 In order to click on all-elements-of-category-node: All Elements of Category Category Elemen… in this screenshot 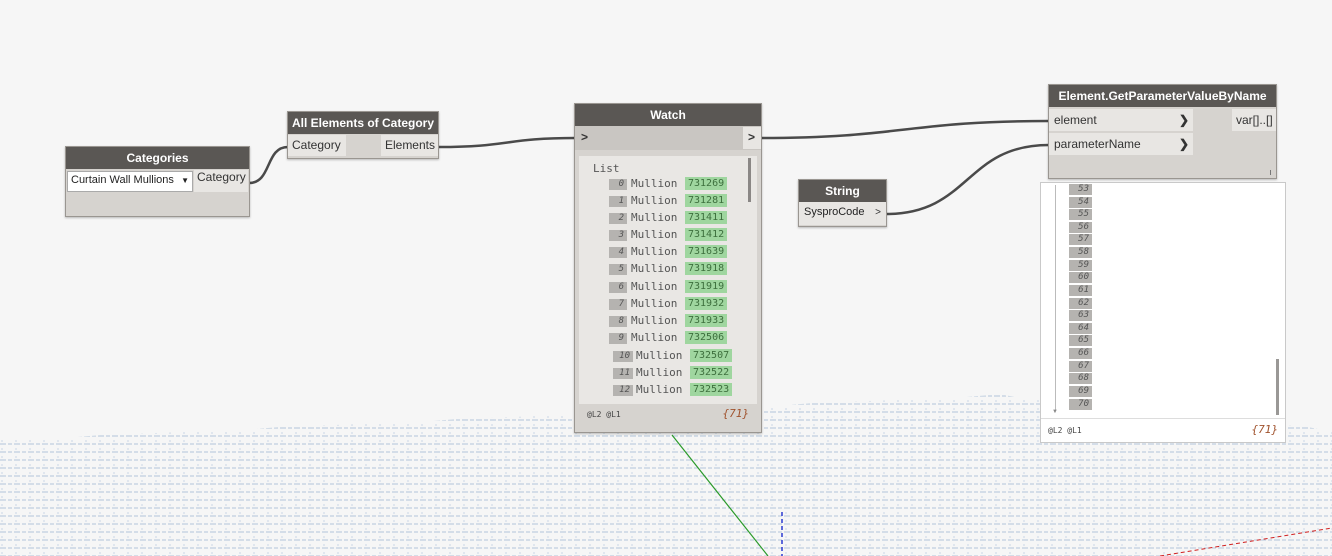, I will do `click(363, 135)`.